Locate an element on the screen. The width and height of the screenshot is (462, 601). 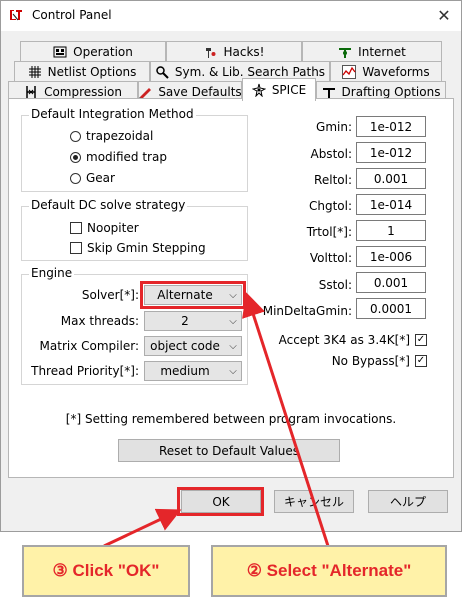
arrow-to-solver is located at coordinates (286, 419).